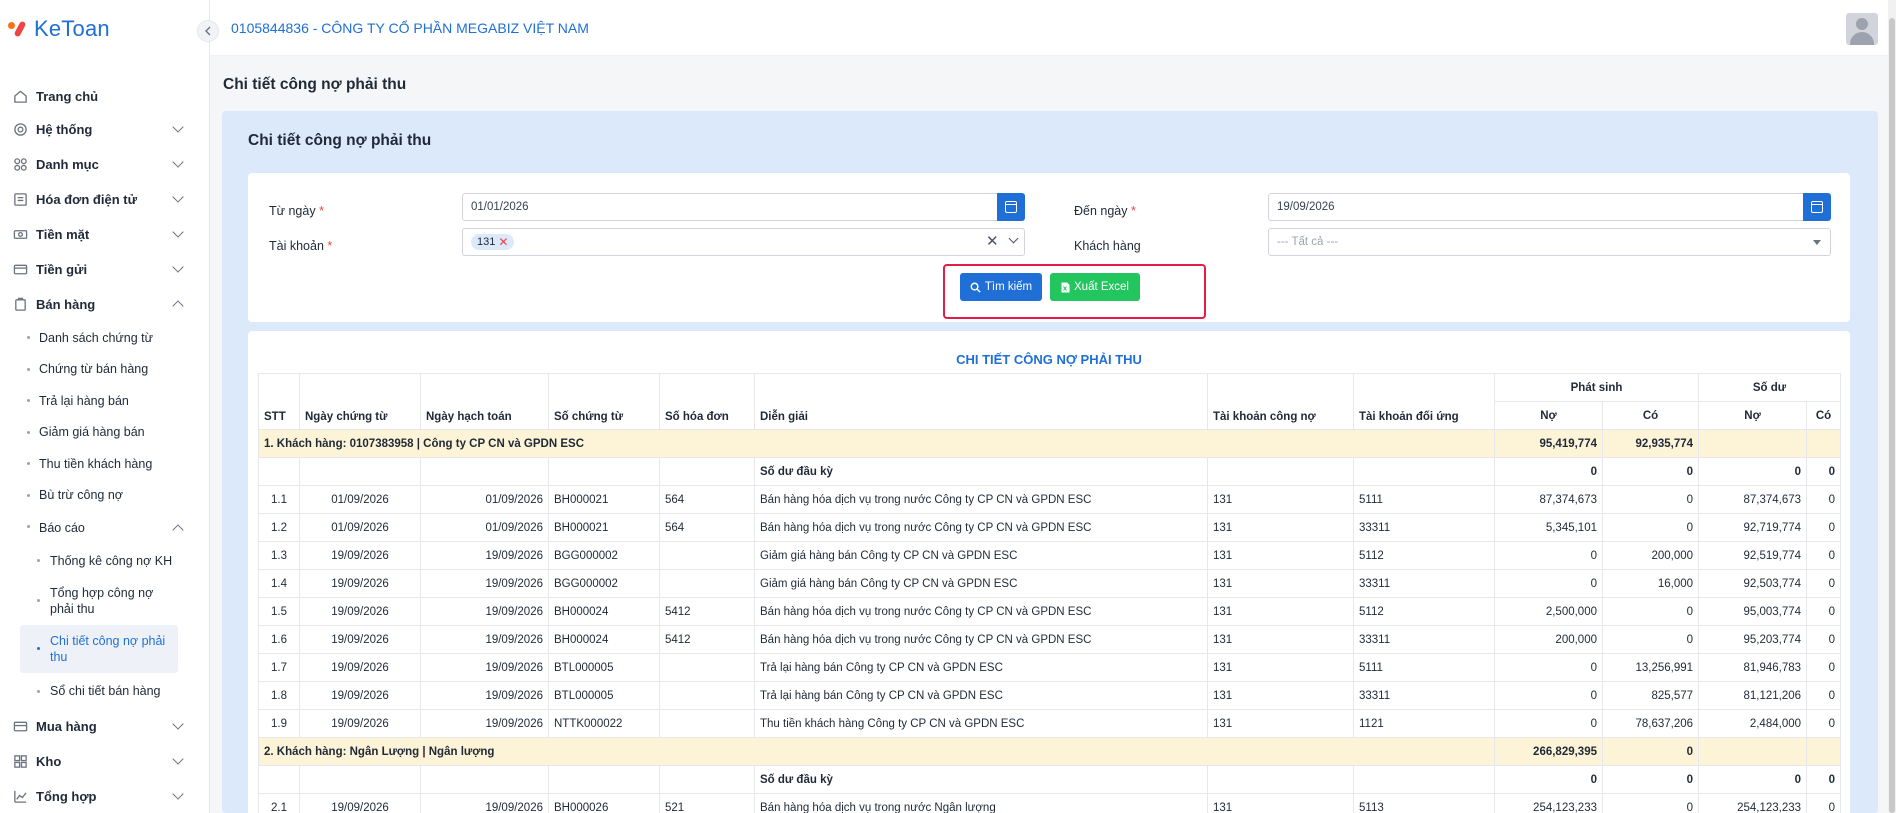  Describe the element at coordinates (105, 496) in the screenshot. I see `sidebar-subitem-debt-offset: Bù trừ công nợ` at that location.